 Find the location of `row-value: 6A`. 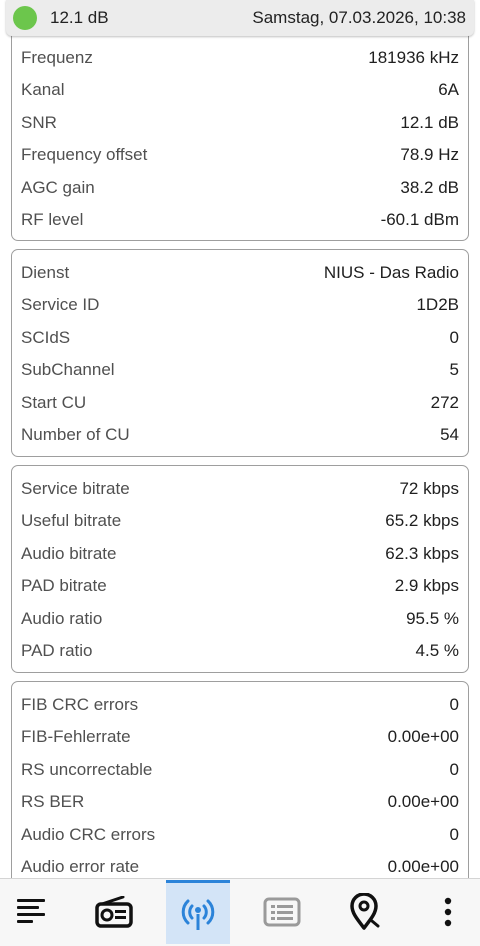

row-value: 6A is located at coordinates (448, 89).